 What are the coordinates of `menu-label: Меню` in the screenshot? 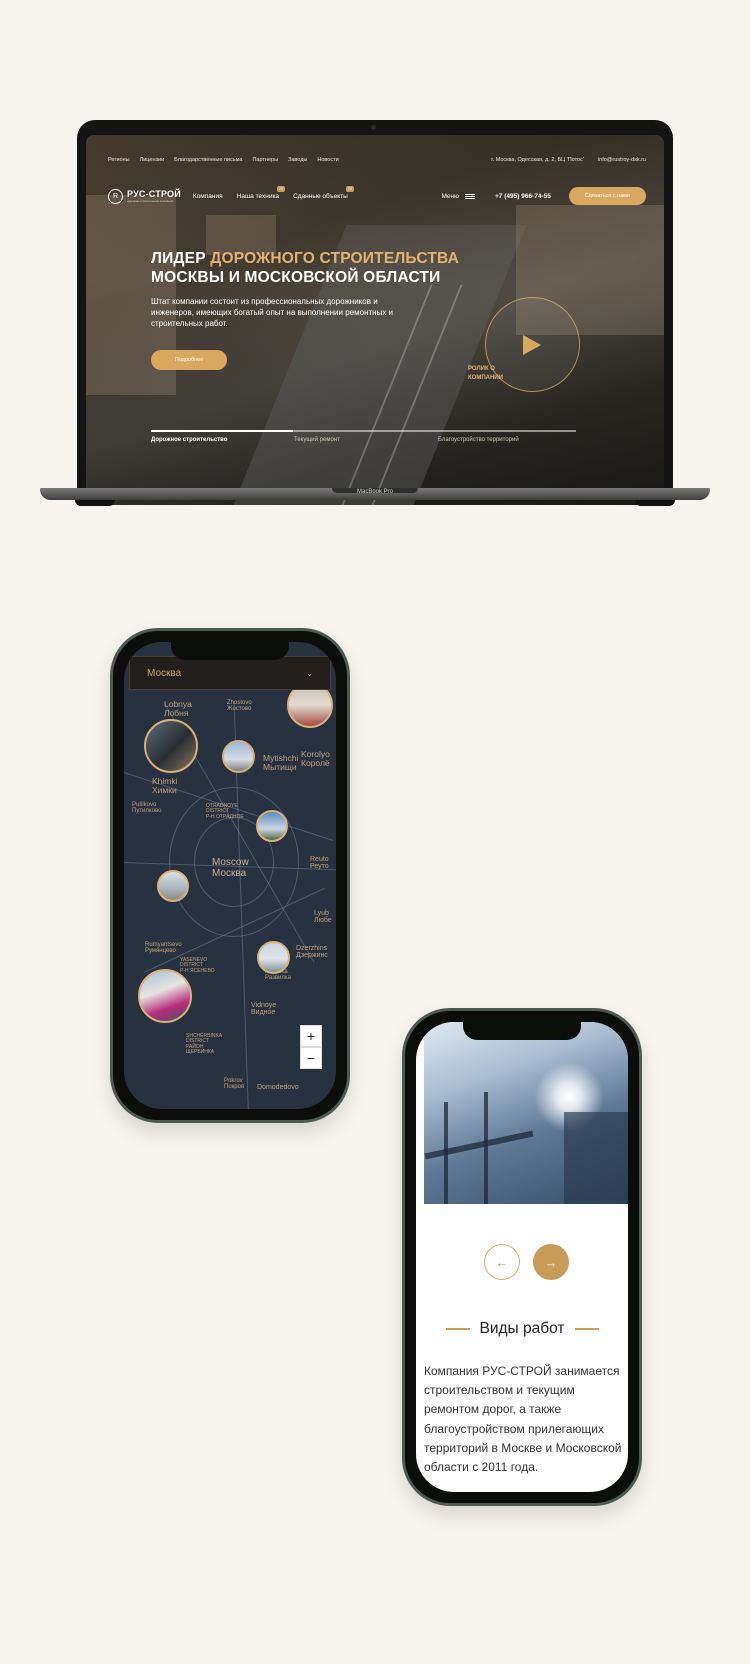 It's located at (450, 196).